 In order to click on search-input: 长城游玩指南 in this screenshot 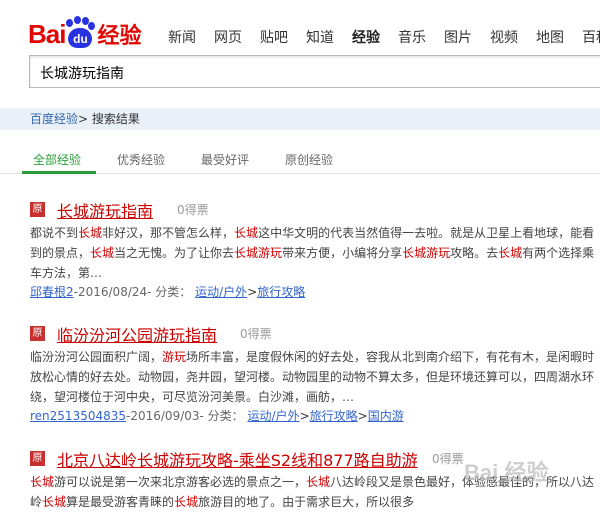, I will do `click(314, 71)`.